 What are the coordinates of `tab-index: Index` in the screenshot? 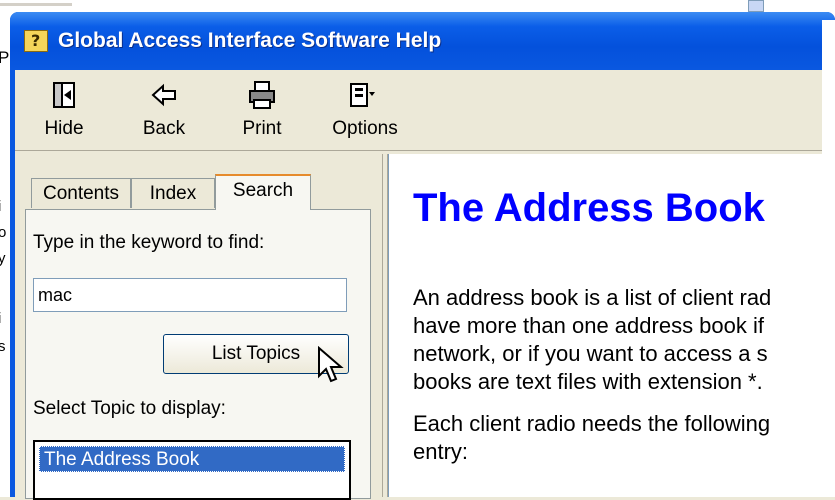 It's located at (173, 193).